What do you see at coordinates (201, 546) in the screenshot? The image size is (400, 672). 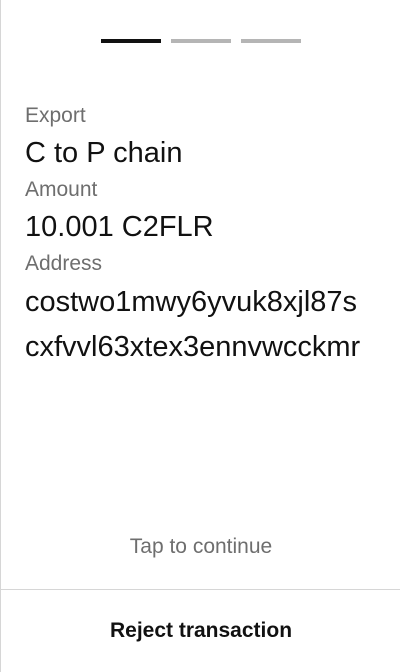 I see `tap-to-continue-hint: Tap to continue` at bounding box center [201, 546].